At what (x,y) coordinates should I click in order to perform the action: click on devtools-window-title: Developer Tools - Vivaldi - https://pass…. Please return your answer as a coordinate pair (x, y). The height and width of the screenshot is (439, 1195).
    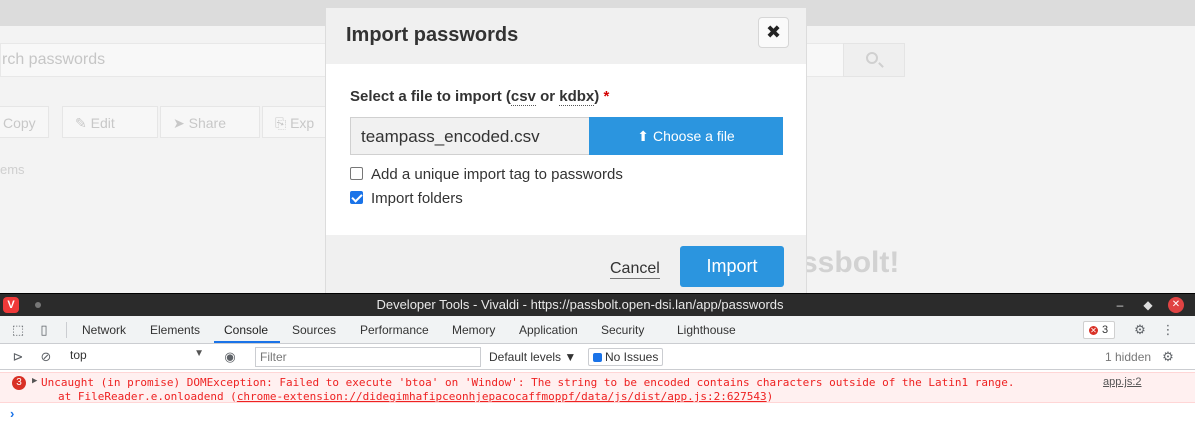
    Looking at the image, I should click on (580, 304).